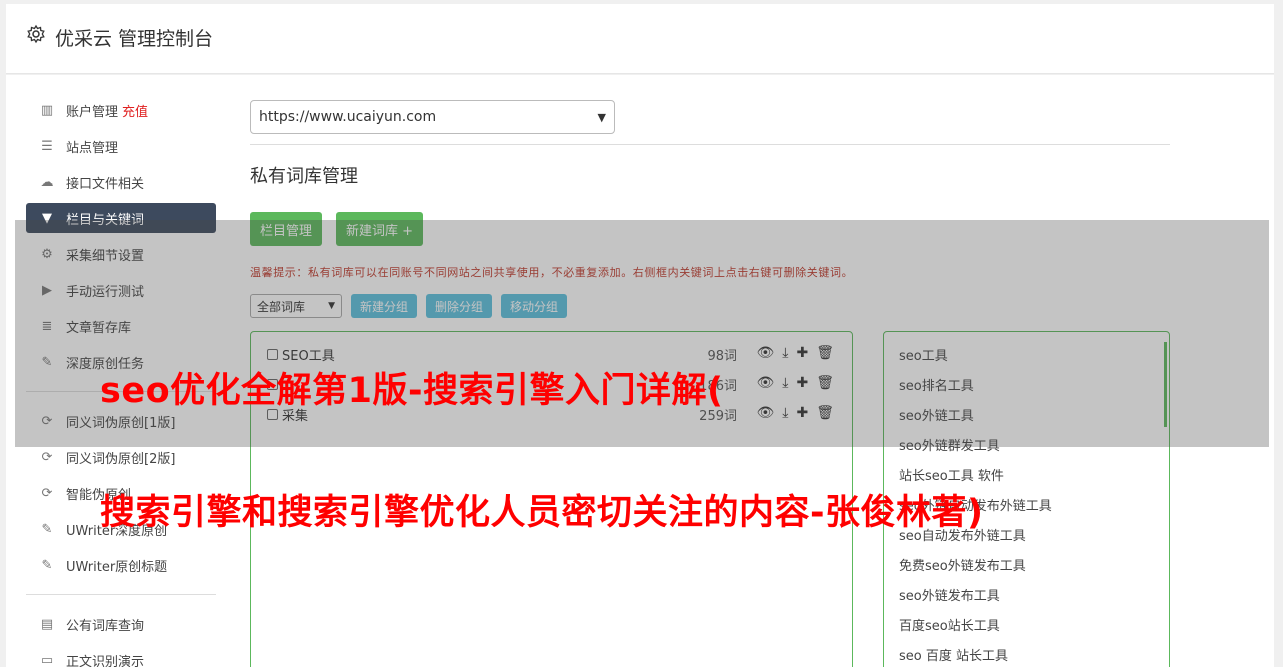 Image resolution: width=1283 pixels, height=667 pixels. Describe the element at coordinates (92, 148) in the screenshot. I see `sidebar-item-label: 站点管理` at that location.